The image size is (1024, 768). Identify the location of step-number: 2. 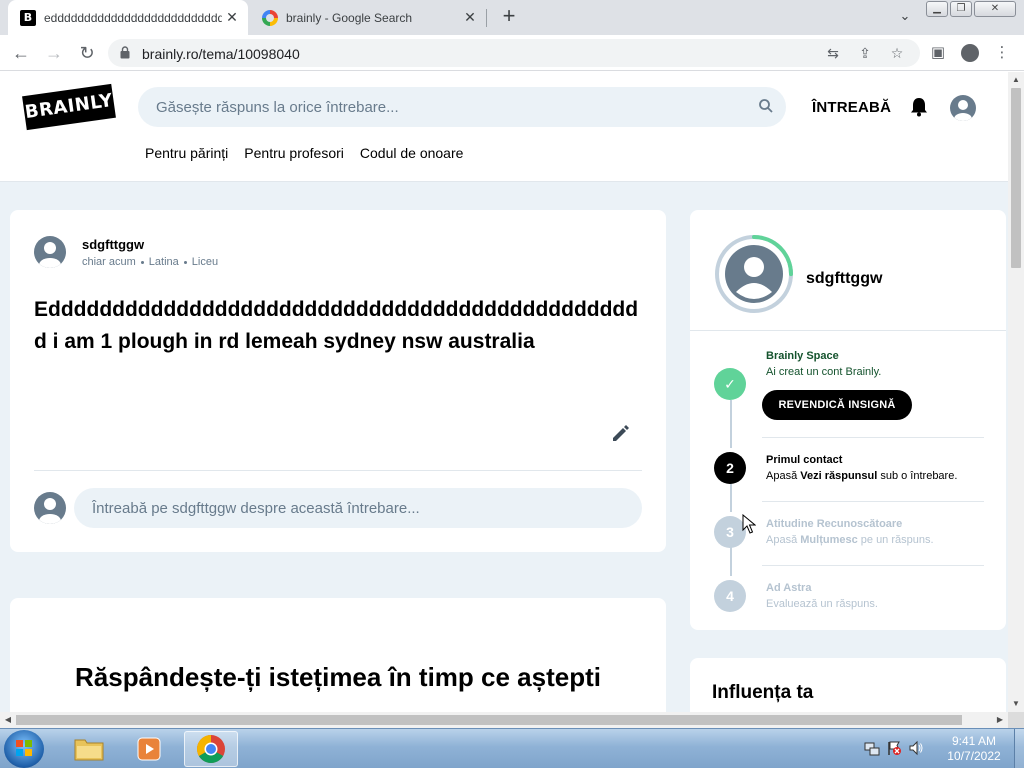
(730, 468).